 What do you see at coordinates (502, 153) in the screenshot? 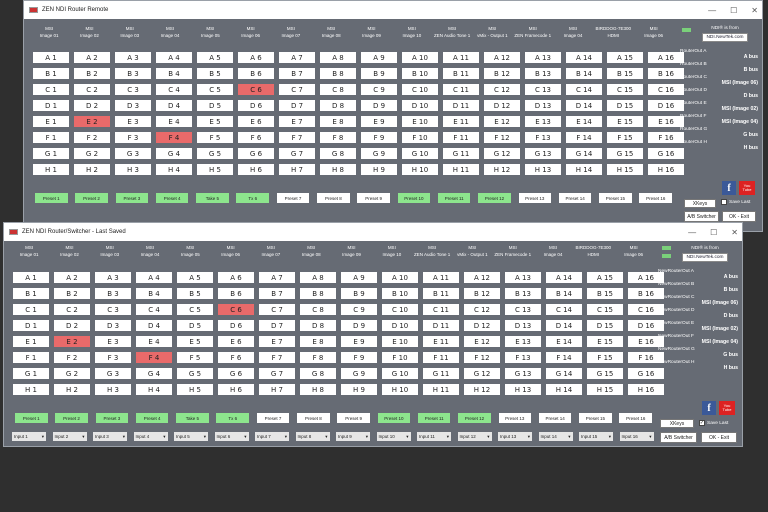
I see `crosspoint-button: G 12` at bounding box center [502, 153].